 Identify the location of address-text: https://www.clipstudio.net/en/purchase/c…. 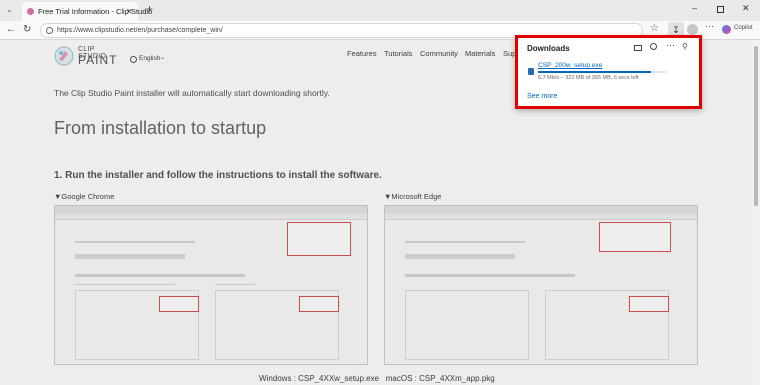
(140, 30).